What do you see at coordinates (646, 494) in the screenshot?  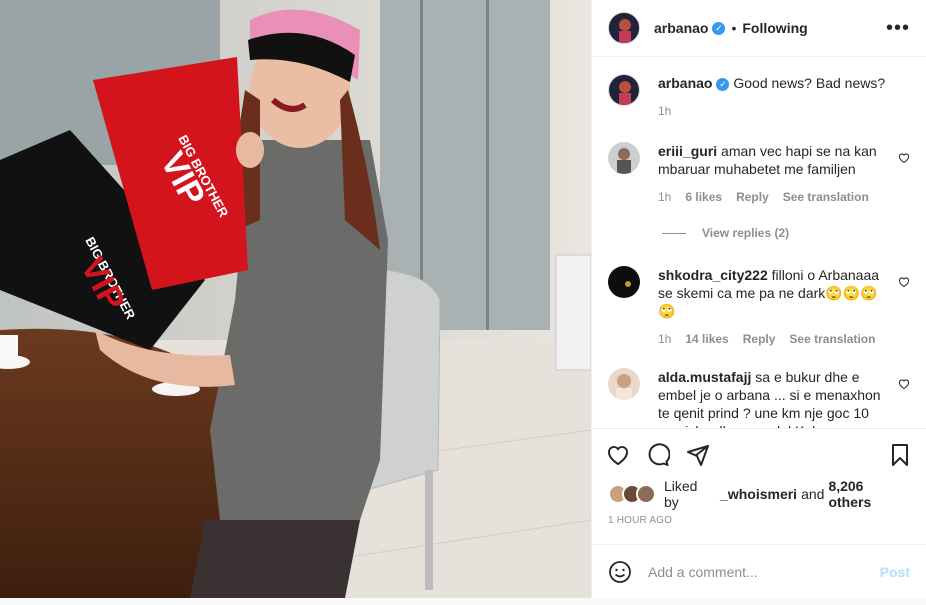 I see `liker-avatar` at bounding box center [646, 494].